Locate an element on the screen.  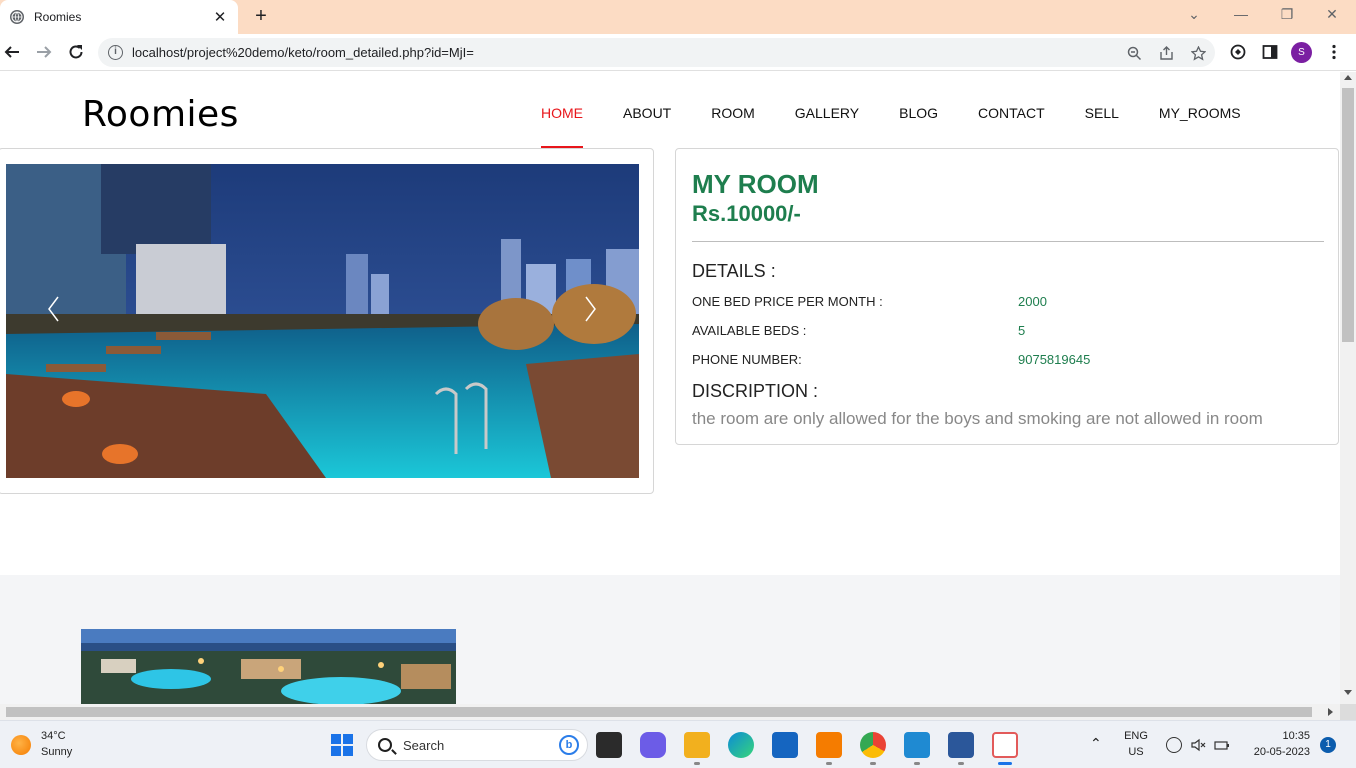
weather-description: Sunny is located at coordinates (56, 752).